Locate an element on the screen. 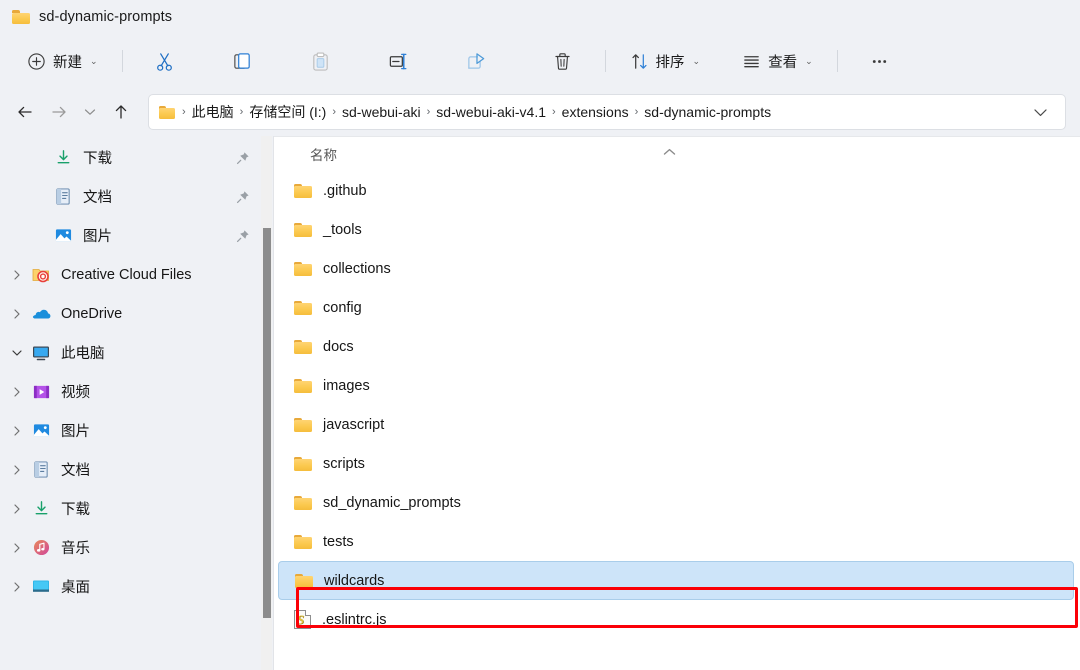  sidebar-scrollbar-track is located at coordinates (266, 403).